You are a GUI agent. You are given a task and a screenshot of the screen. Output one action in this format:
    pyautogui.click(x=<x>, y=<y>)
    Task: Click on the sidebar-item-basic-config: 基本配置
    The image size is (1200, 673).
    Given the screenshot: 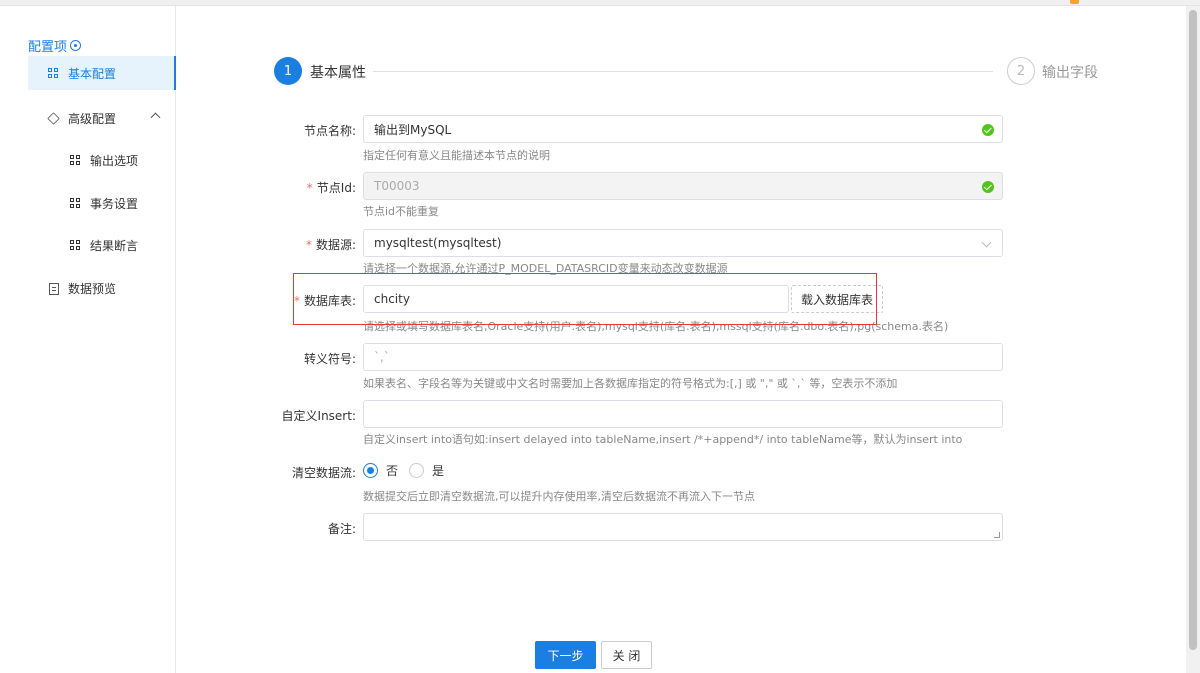 What is the action you would take?
    pyautogui.click(x=102, y=73)
    